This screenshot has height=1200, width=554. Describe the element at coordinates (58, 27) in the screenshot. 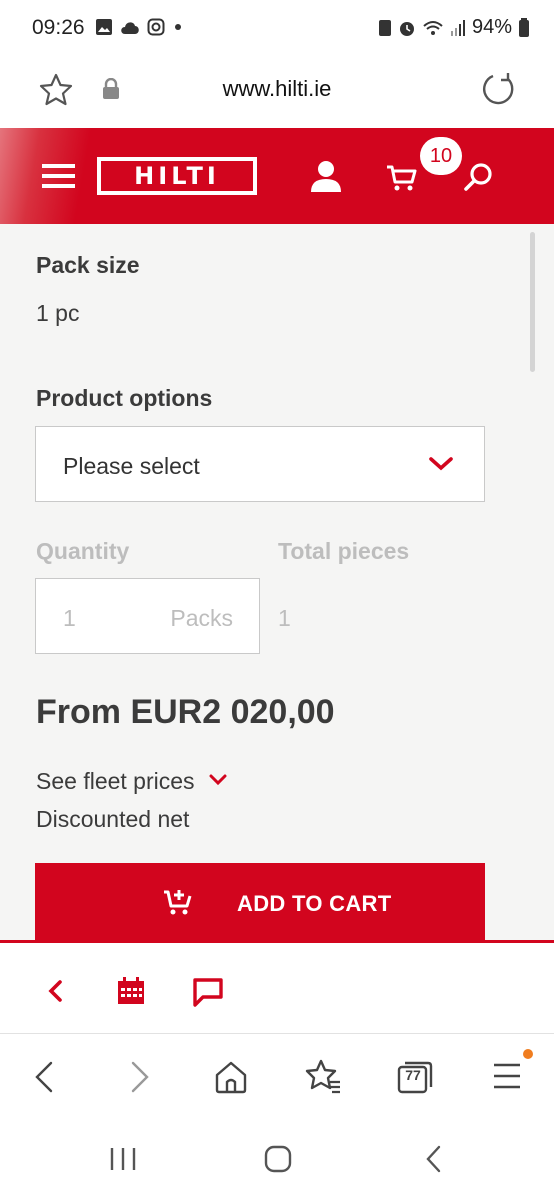

I see `status-time: 09:26` at that location.